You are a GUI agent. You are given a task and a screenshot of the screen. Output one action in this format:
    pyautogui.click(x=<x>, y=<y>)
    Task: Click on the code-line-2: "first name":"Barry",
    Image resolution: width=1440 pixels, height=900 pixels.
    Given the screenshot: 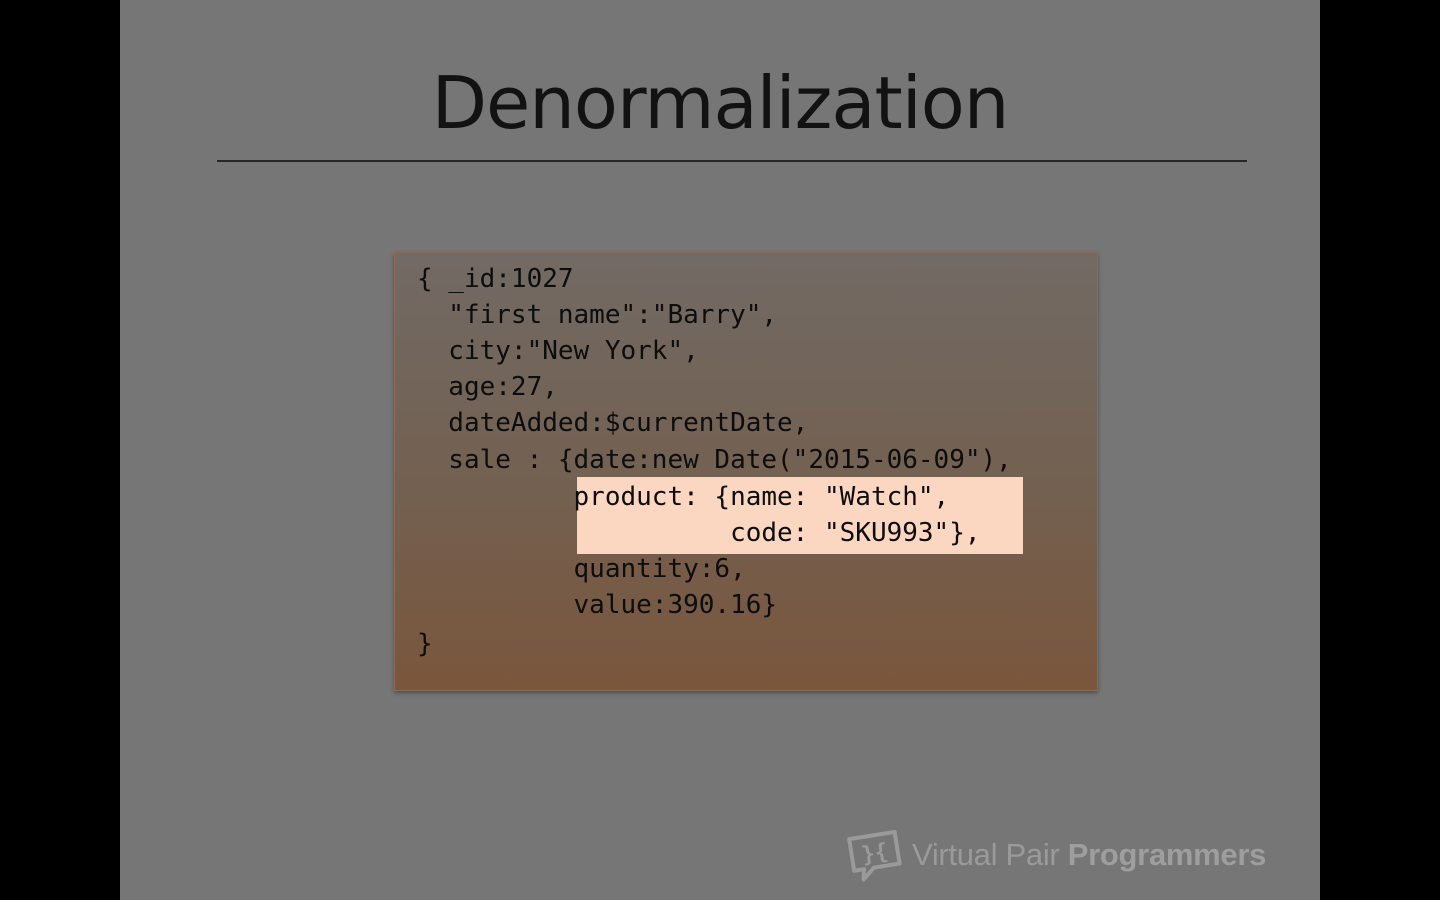 What is the action you would take?
    pyautogui.click(x=597, y=315)
    